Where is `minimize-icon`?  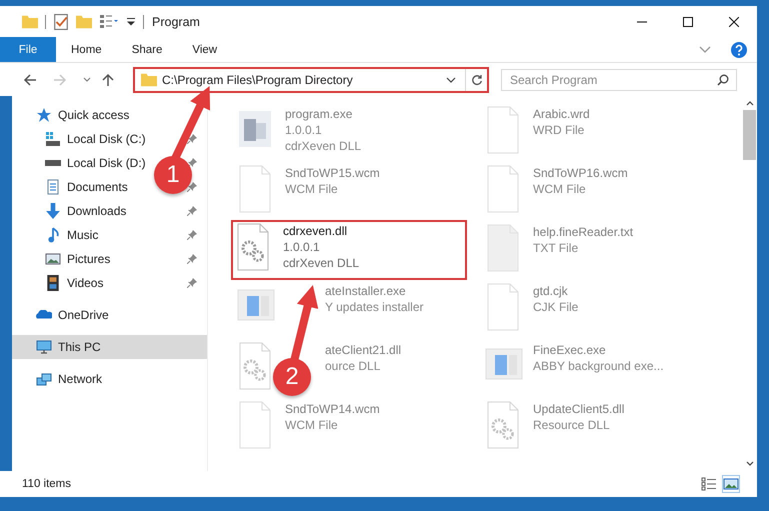 minimize-icon is located at coordinates (642, 21).